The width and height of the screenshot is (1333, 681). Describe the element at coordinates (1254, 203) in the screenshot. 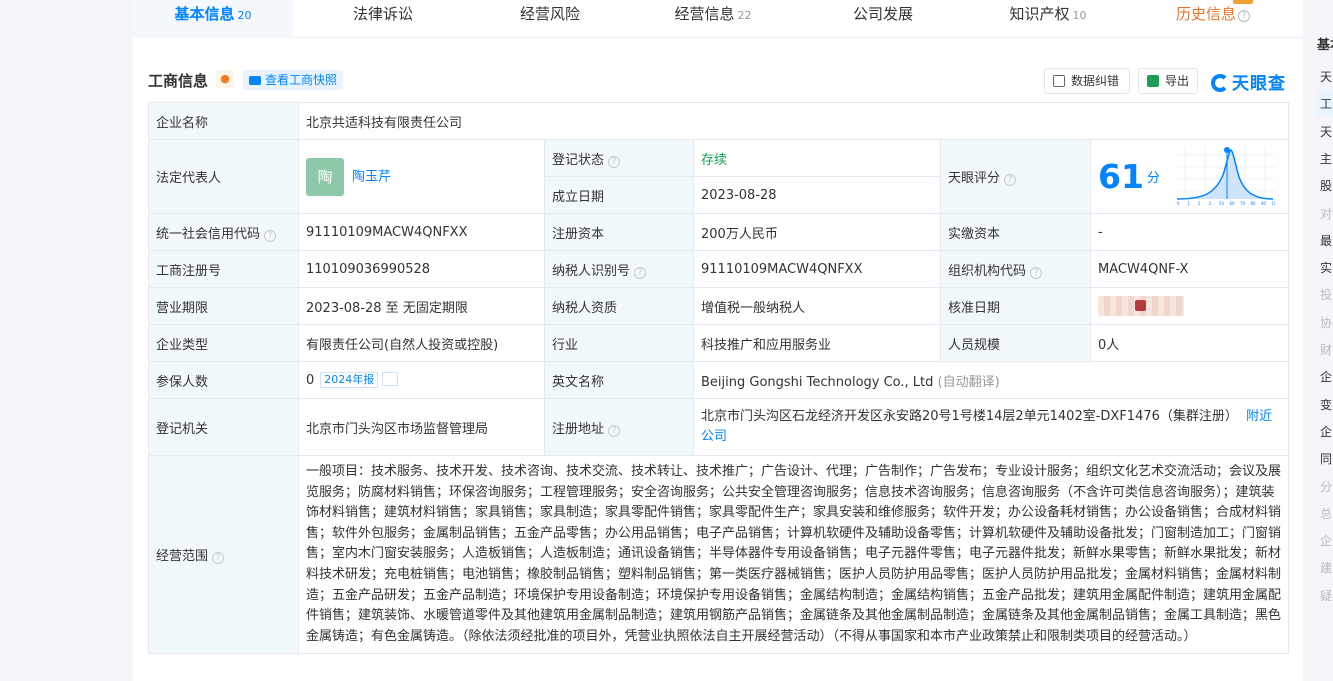

I see `score-tick-label: 80` at that location.